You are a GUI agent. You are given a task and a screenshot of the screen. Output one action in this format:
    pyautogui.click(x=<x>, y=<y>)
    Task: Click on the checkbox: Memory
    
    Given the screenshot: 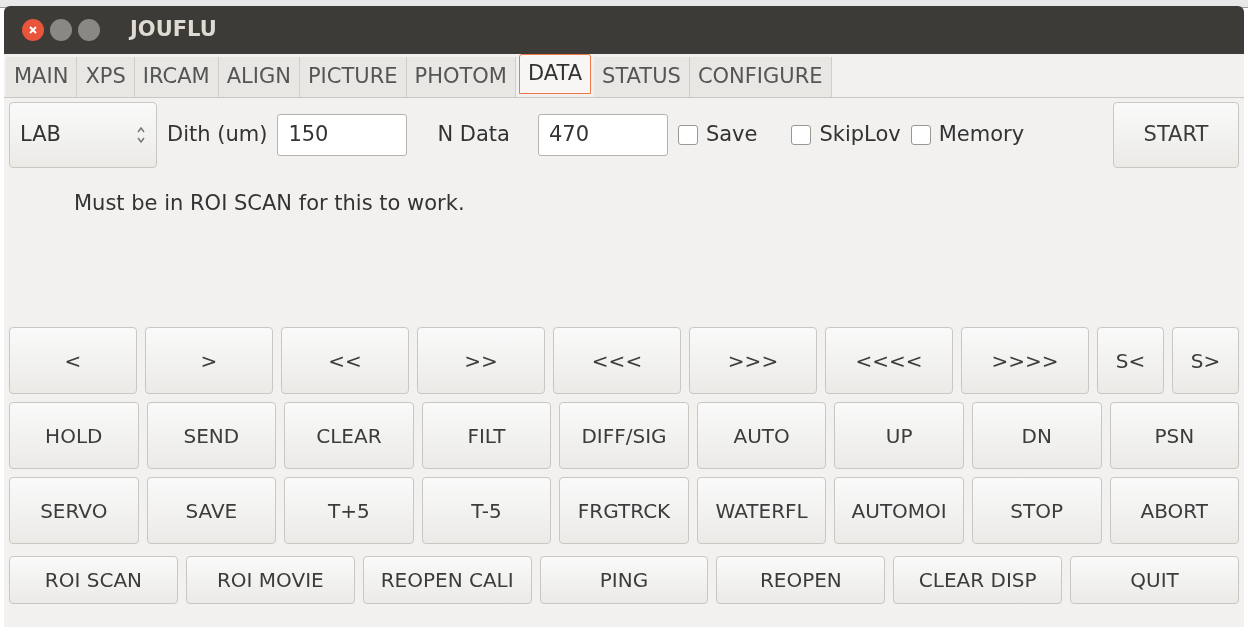 What is the action you would take?
    pyautogui.click(x=967, y=135)
    